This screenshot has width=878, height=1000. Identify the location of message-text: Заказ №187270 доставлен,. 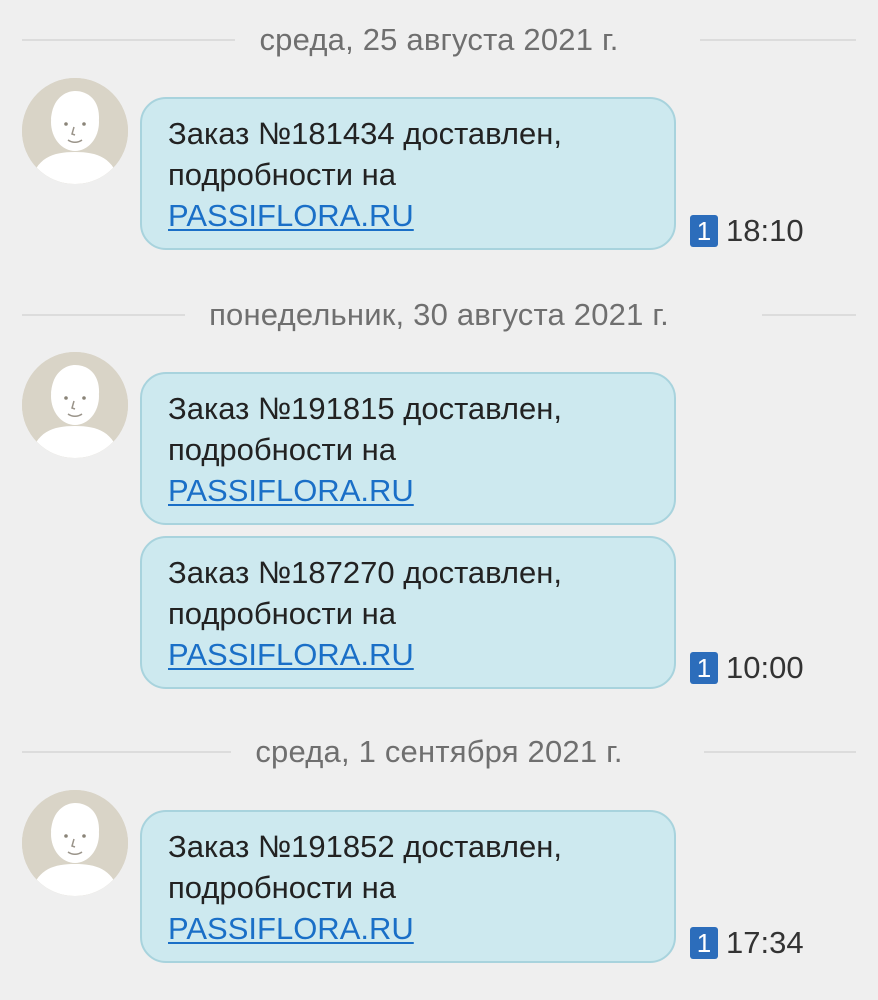
(365, 572).